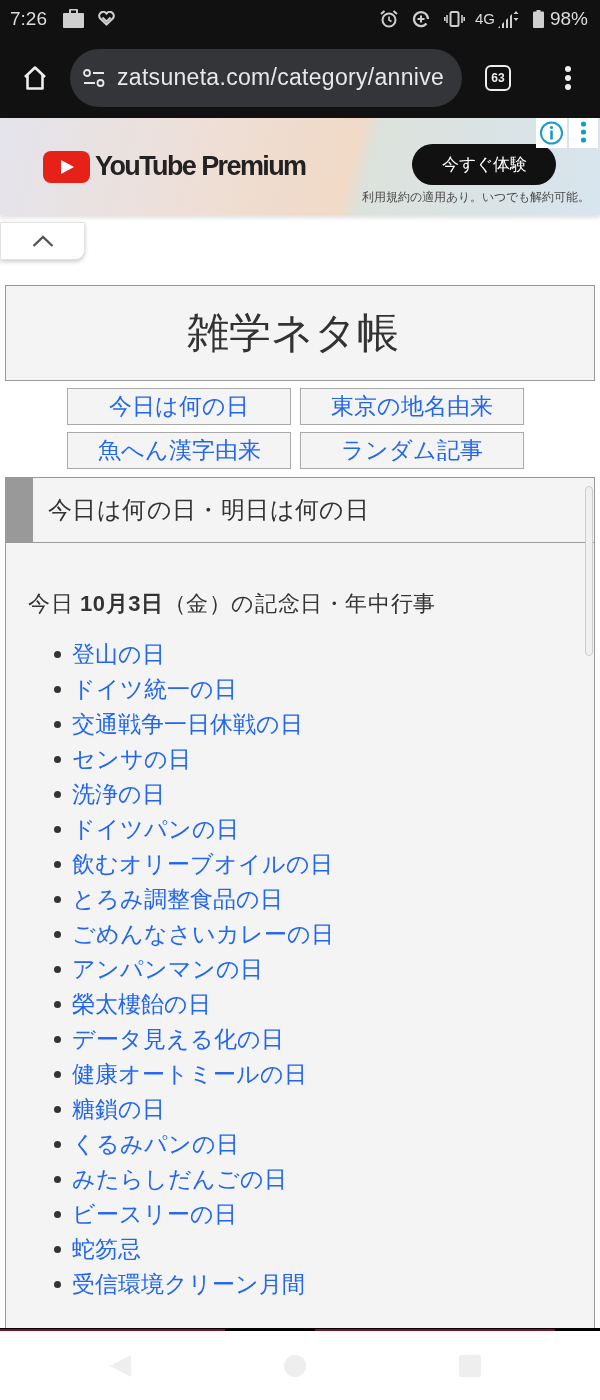 Image resolution: width=600 pixels, height=1400 pixels. What do you see at coordinates (568, 18) in the screenshot?
I see `battery-level: 98%` at bounding box center [568, 18].